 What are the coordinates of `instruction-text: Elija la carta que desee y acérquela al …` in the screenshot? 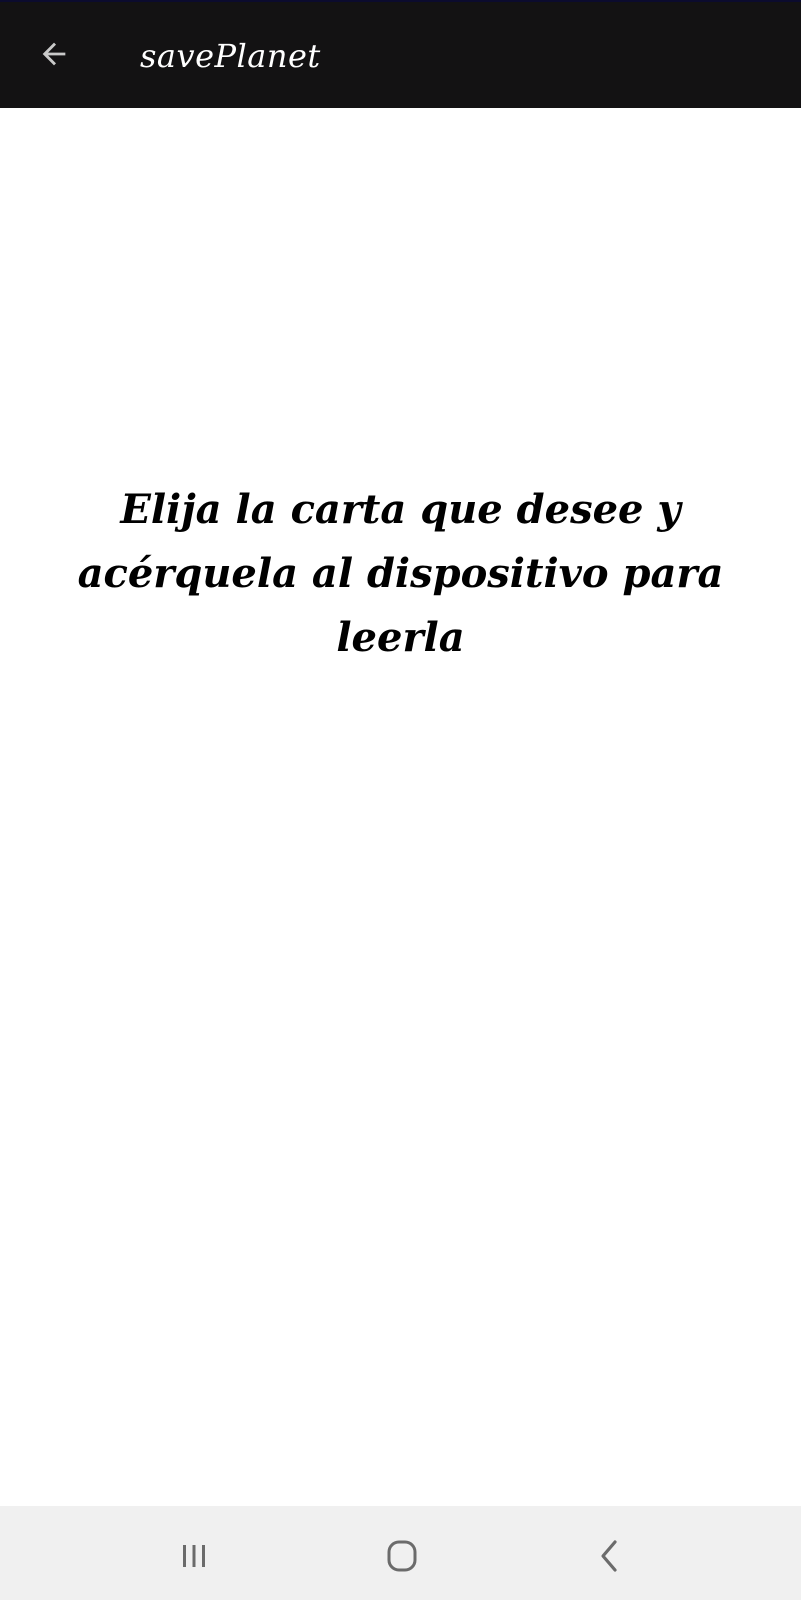 It's located at (400, 573).